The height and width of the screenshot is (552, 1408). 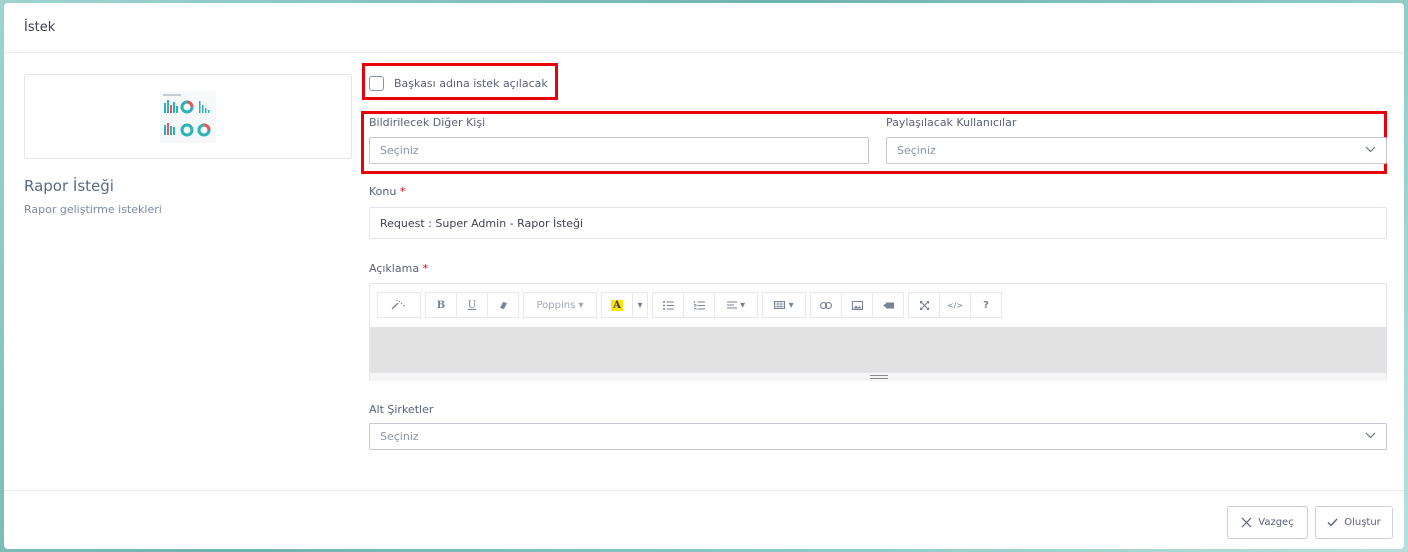 What do you see at coordinates (376, 83) in the screenshot?
I see `on-behalf-checkbox` at bounding box center [376, 83].